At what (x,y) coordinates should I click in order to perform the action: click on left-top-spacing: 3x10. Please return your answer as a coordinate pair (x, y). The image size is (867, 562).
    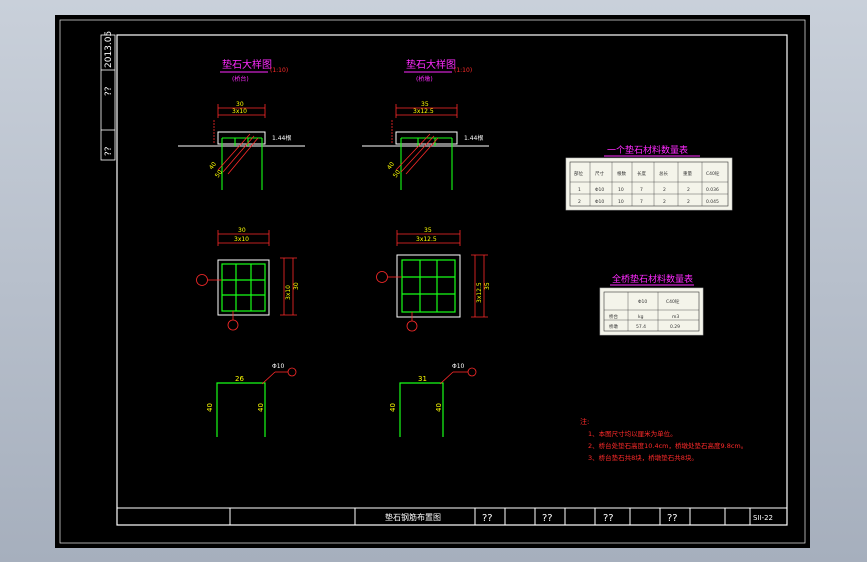
    Looking at the image, I should click on (239, 111).